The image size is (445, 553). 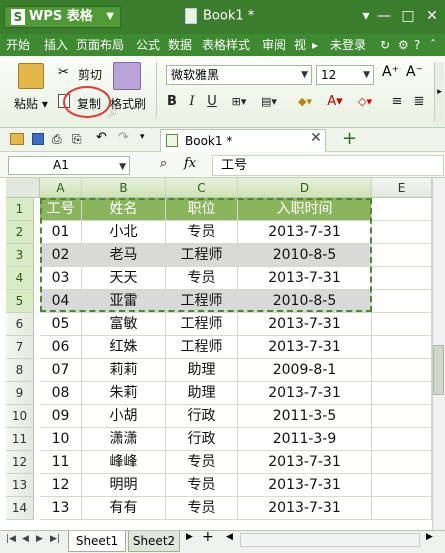 What do you see at coordinates (390, 72) in the screenshot?
I see `increase-font-icon: A⁺` at bounding box center [390, 72].